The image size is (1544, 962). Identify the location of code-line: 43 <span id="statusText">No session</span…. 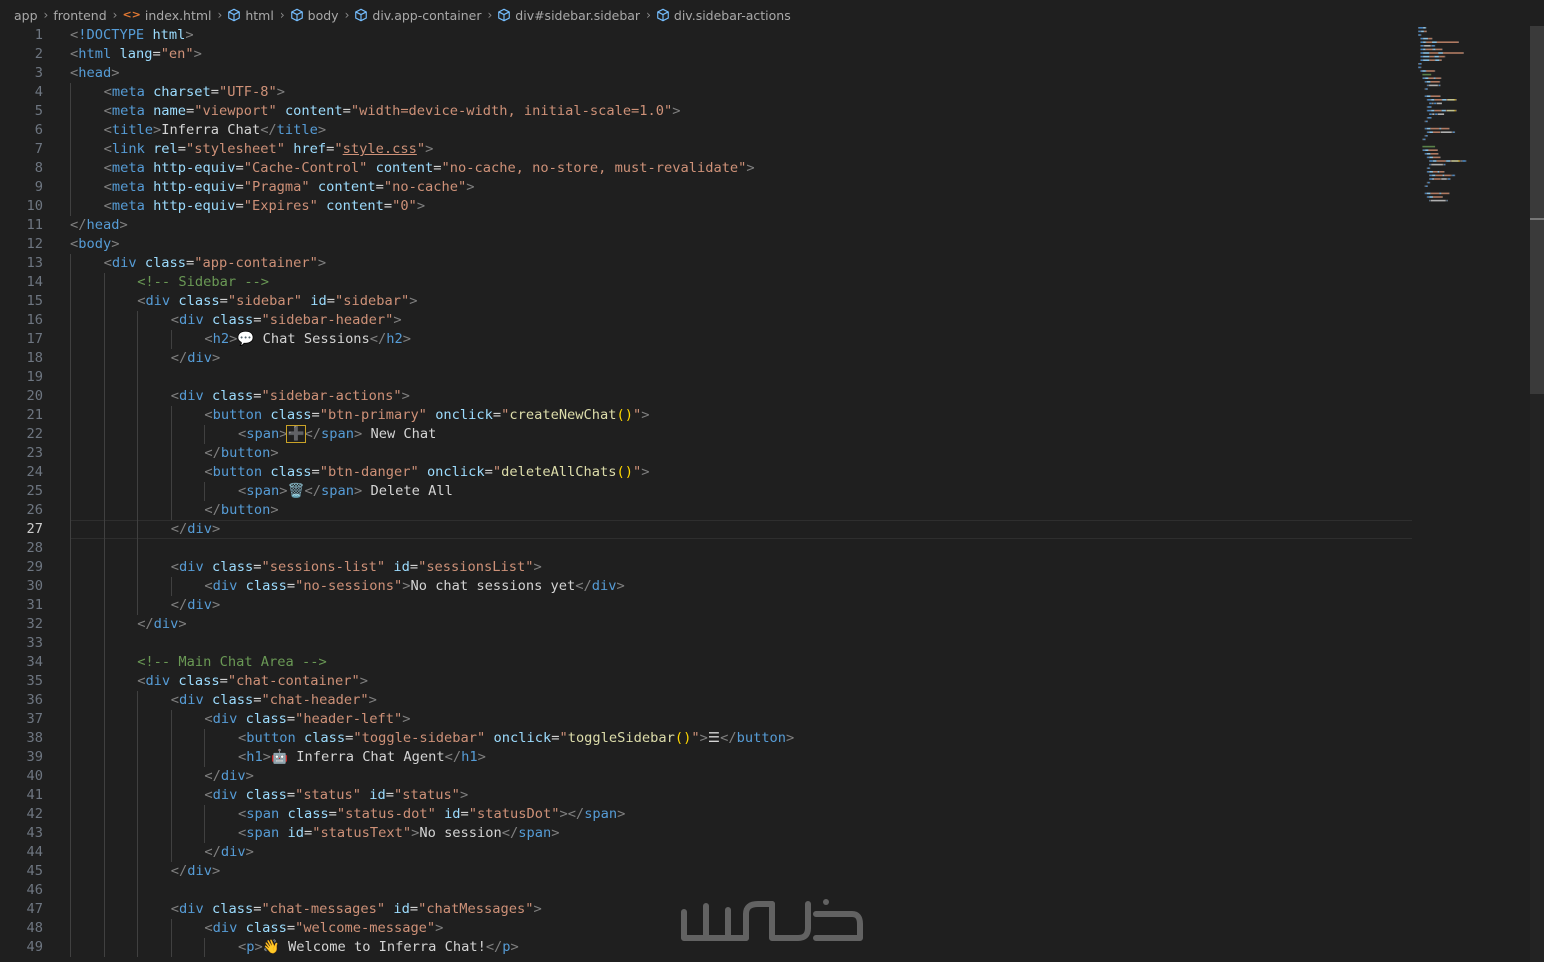
(706, 833).